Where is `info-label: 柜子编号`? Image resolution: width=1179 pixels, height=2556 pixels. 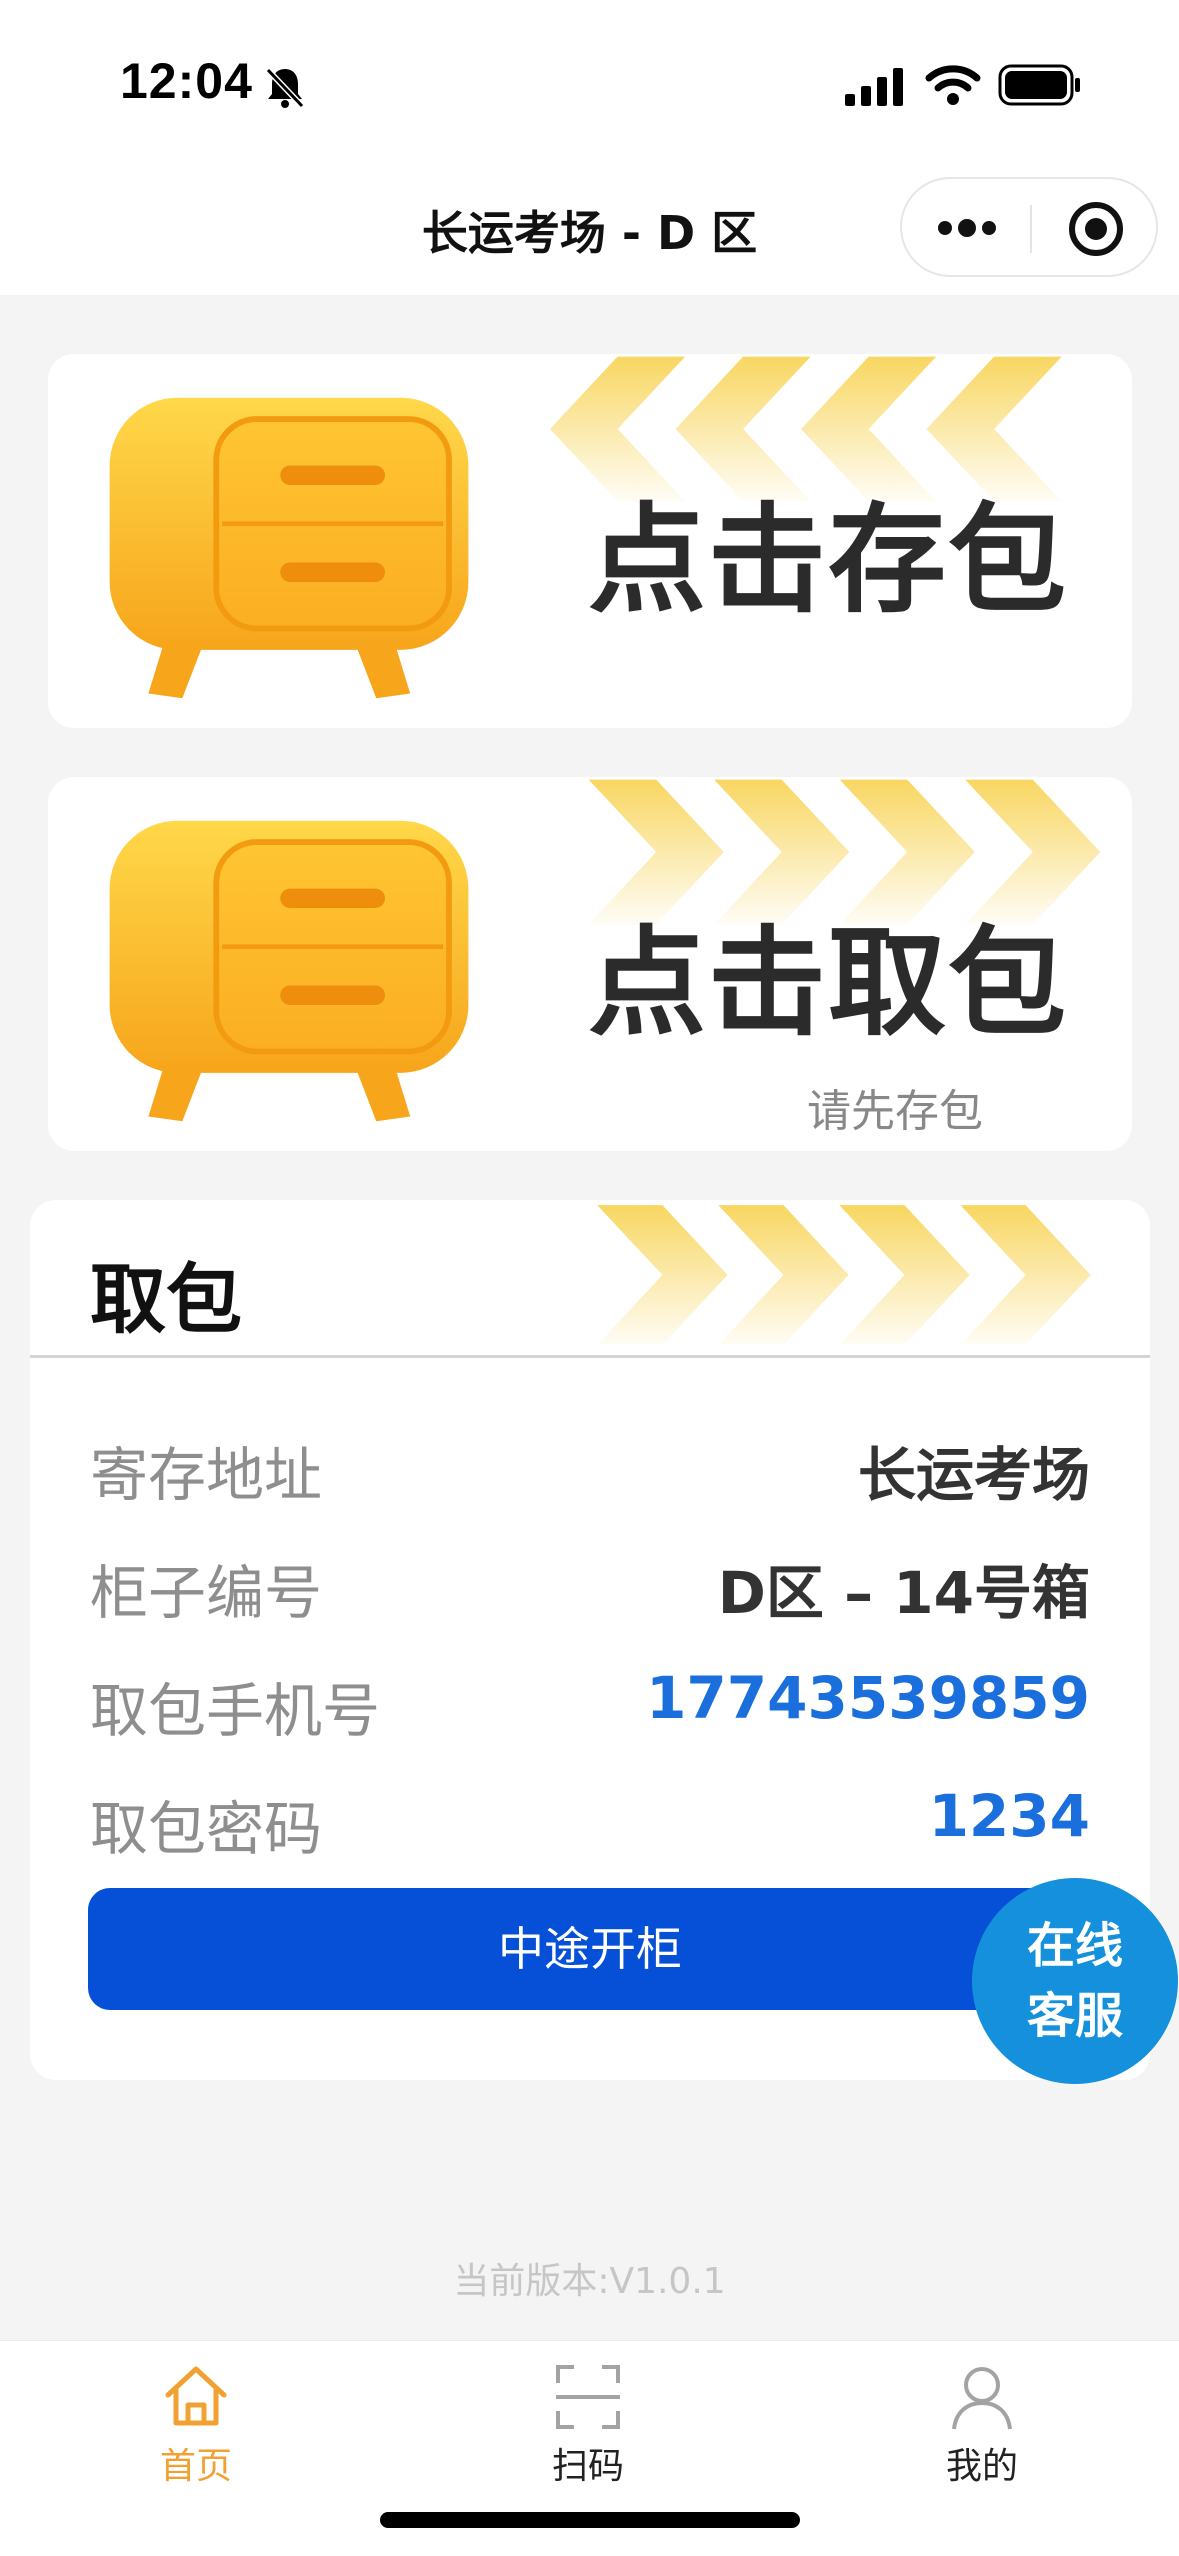
info-label: 柜子编号 is located at coordinates (206, 1593).